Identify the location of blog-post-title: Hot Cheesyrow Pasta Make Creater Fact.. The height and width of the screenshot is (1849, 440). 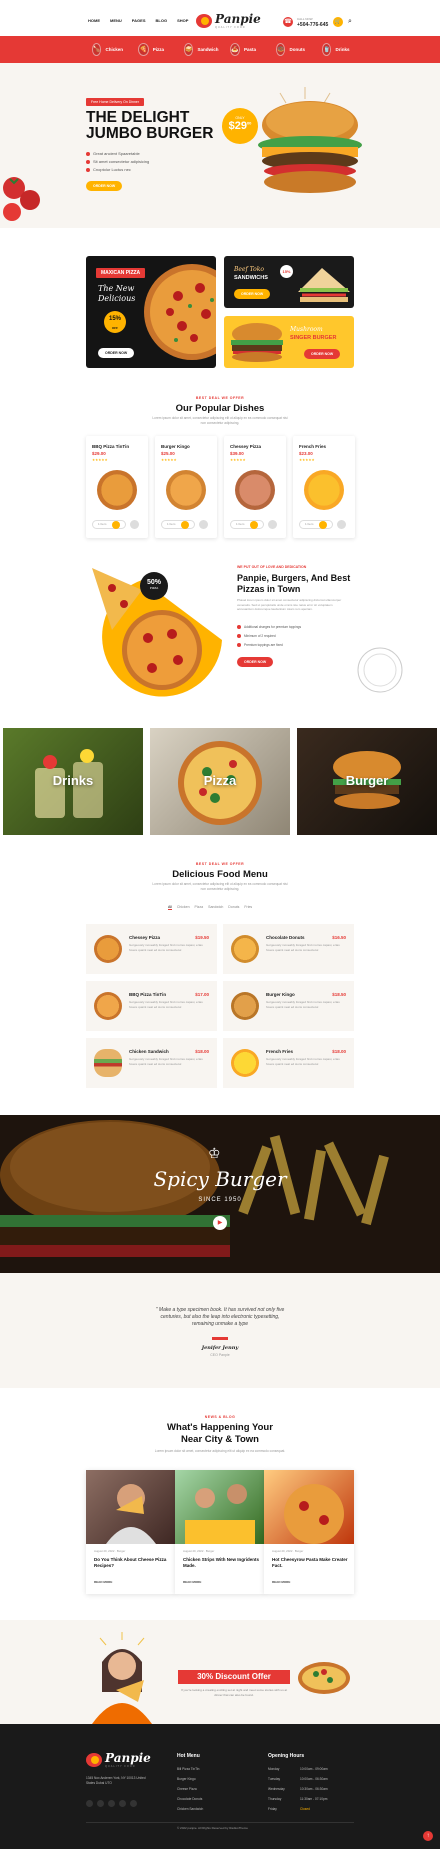
(310, 1563).